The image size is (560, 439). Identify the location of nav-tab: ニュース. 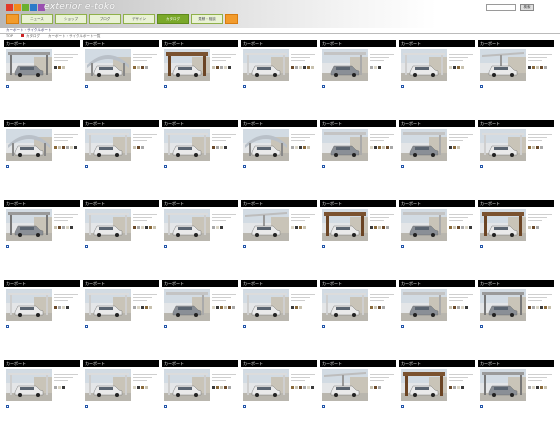
(37, 19).